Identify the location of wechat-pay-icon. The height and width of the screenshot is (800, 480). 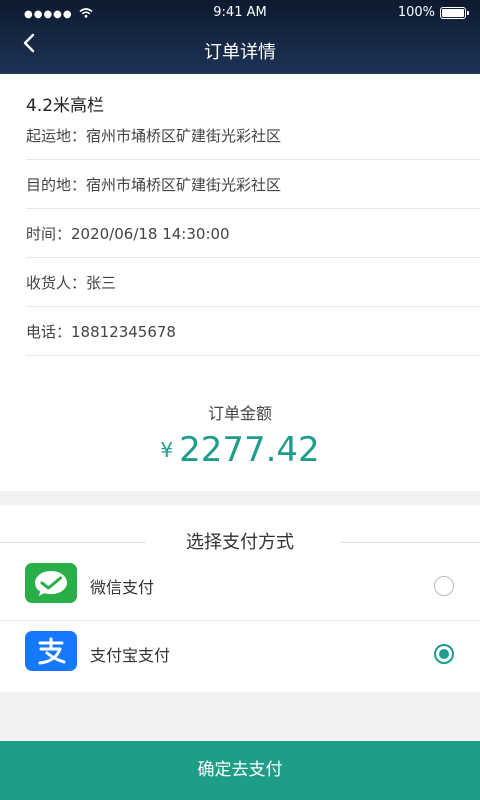
(51, 583).